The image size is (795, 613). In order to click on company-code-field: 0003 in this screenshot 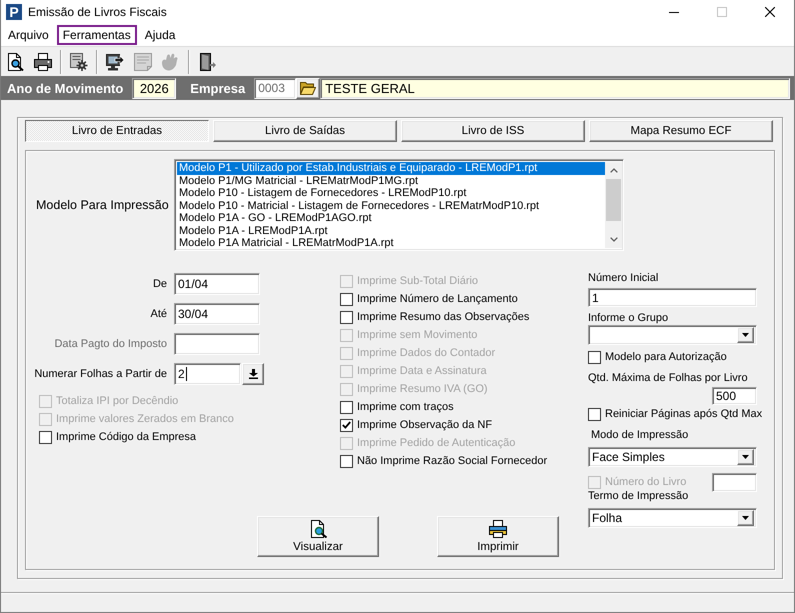, I will do `click(275, 88)`.